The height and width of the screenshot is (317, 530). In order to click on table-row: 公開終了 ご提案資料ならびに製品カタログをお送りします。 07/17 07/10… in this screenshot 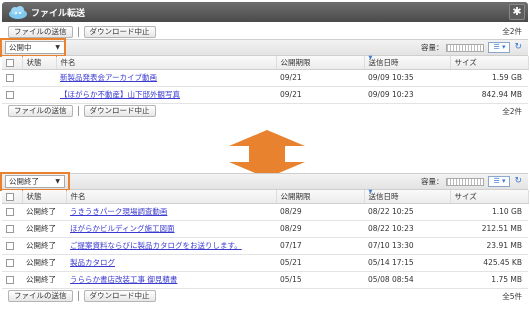, I will do `click(265, 246)`.